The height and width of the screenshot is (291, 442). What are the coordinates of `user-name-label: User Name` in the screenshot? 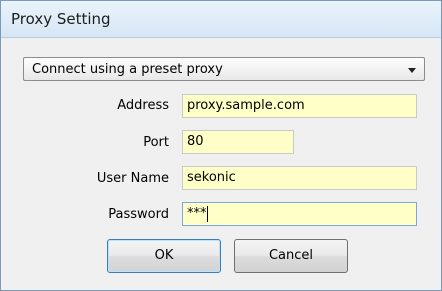 It's located at (132, 178).